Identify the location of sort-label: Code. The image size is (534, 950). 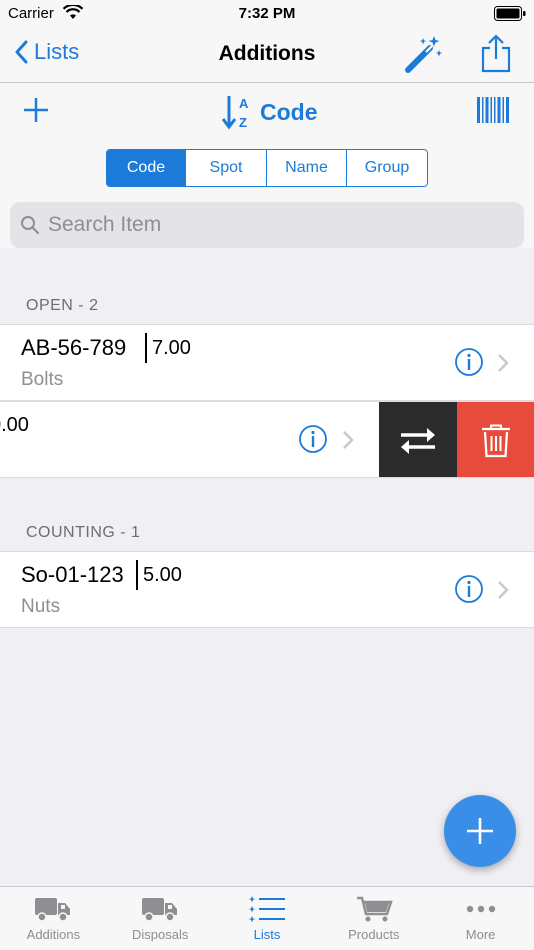
(289, 111).